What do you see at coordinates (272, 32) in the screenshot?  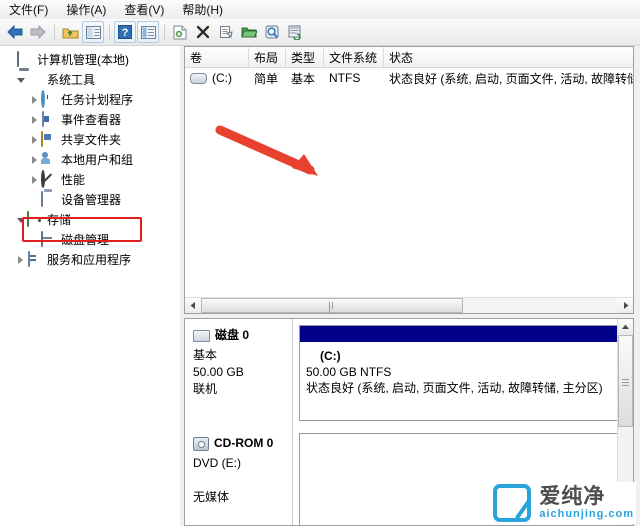 I see `search-icon` at bounding box center [272, 32].